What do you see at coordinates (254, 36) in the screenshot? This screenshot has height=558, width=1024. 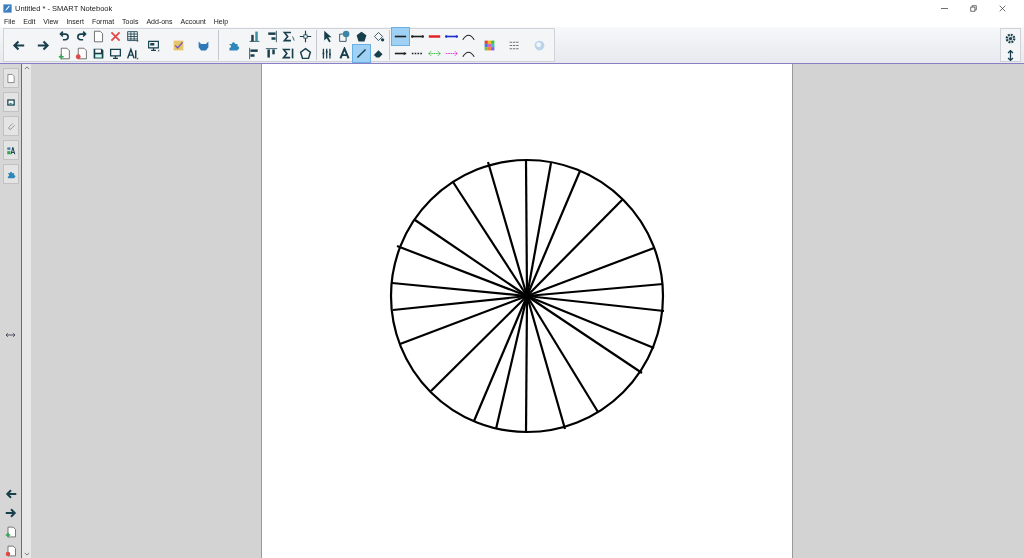 I see `bar-chart-icon` at bounding box center [254, 36].